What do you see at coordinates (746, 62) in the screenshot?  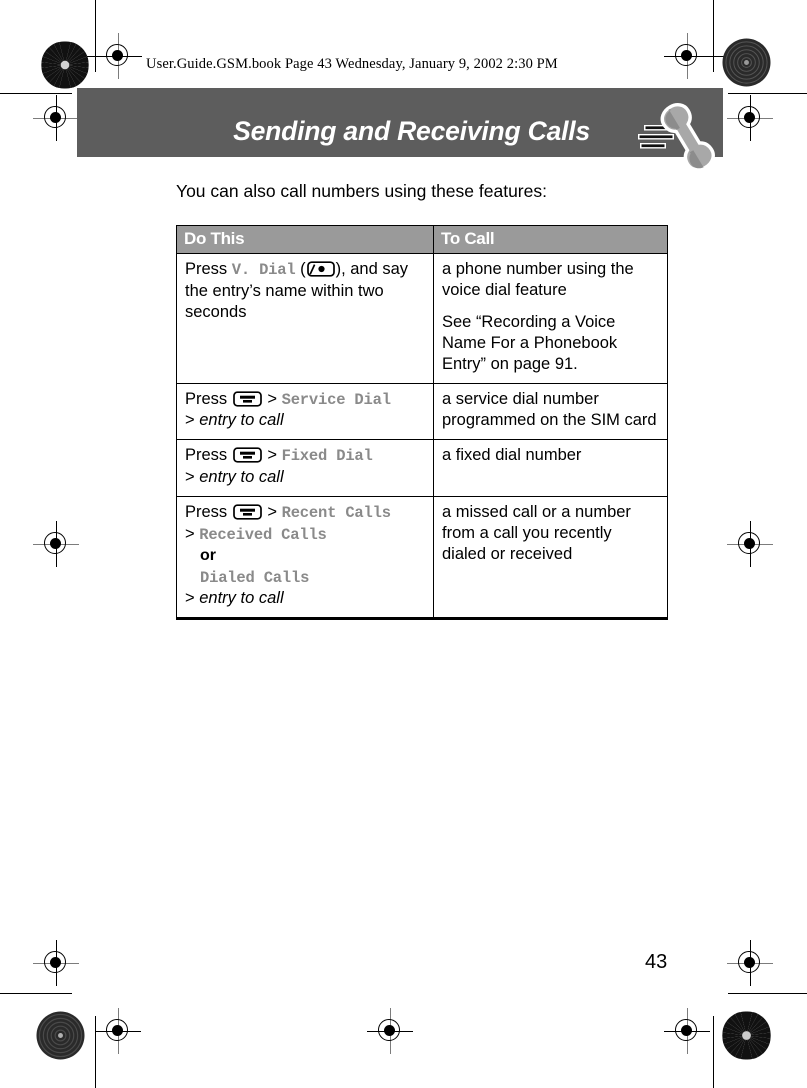 I see `density-target-top-right` at bounding box center [746, 62].